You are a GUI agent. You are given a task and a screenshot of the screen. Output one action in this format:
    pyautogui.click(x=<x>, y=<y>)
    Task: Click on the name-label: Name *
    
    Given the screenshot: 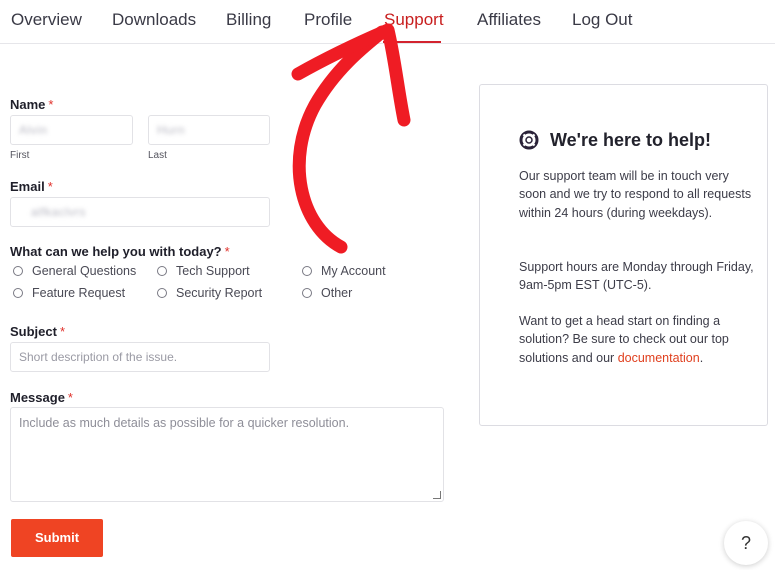 What is the action you would take?
    pyautogui.click(x=31, y=104)
    